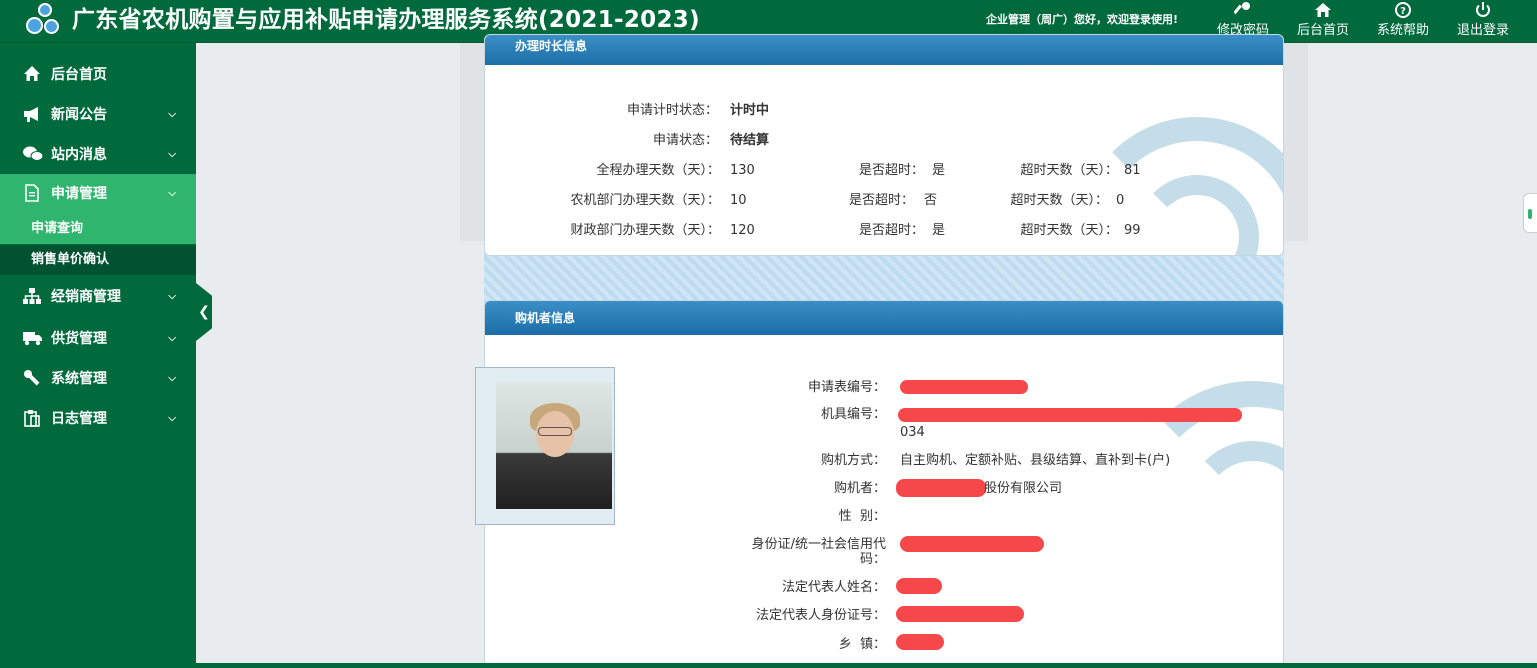  What do you see at coordinates (98, 297) in the screenshot?
I see `sidebar-item-dealers: 经销商管理 ⌵` at bounding box center [98, 297].